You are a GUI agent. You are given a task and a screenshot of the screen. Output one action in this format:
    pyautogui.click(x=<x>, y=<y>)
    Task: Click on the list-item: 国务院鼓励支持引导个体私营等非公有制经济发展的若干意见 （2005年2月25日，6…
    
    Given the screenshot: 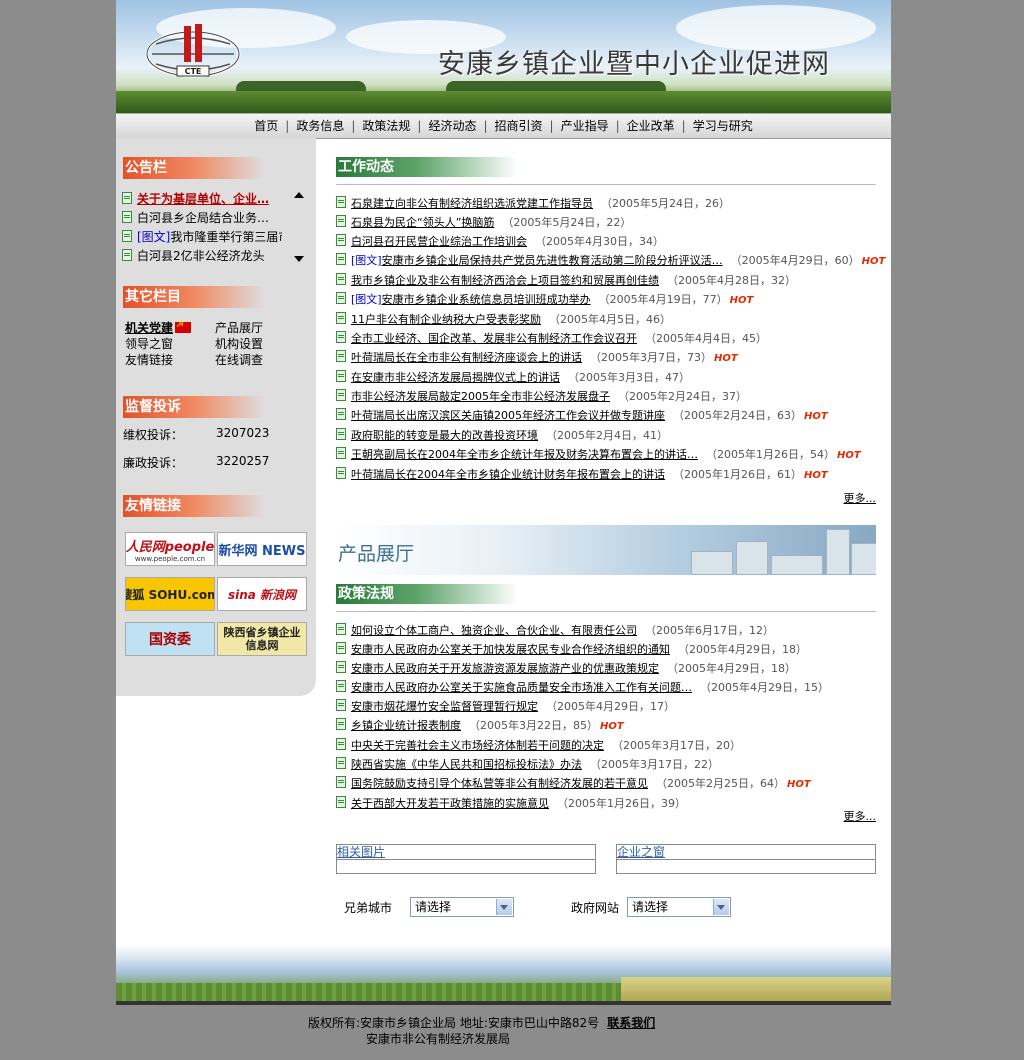 What is the action you would take?
    pyautogui.click(x=606, y=784)
    